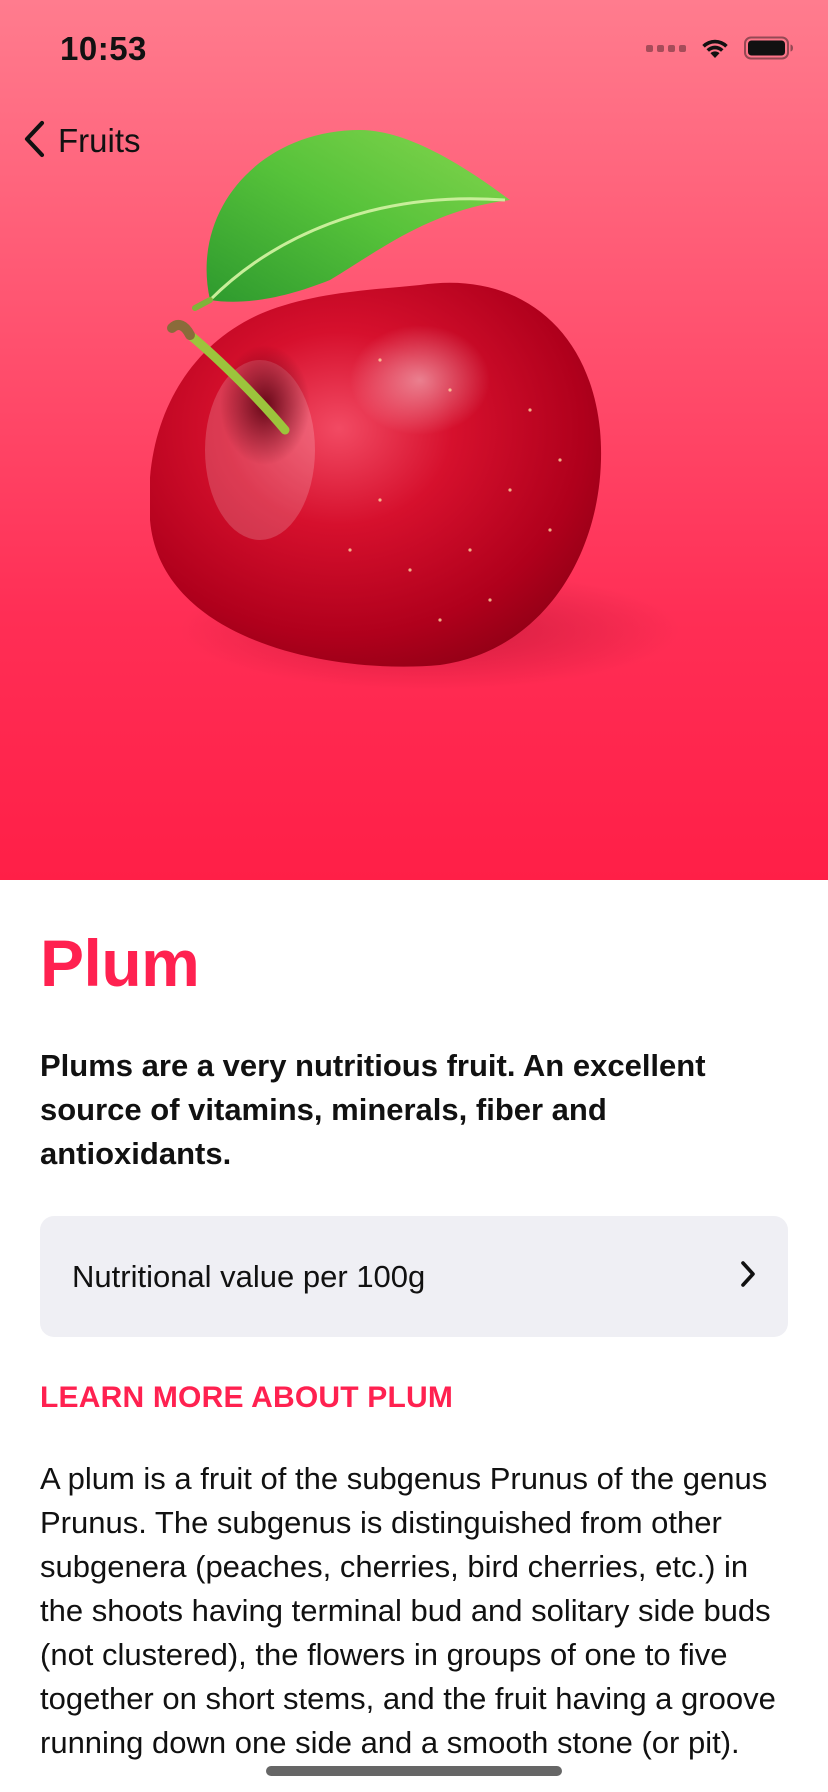 This screenshot has height=1792, width=828. What do you see at coordinates (715, 48) in the screenshot?
I see `wifi-icon` at bounding box center [715, 48].